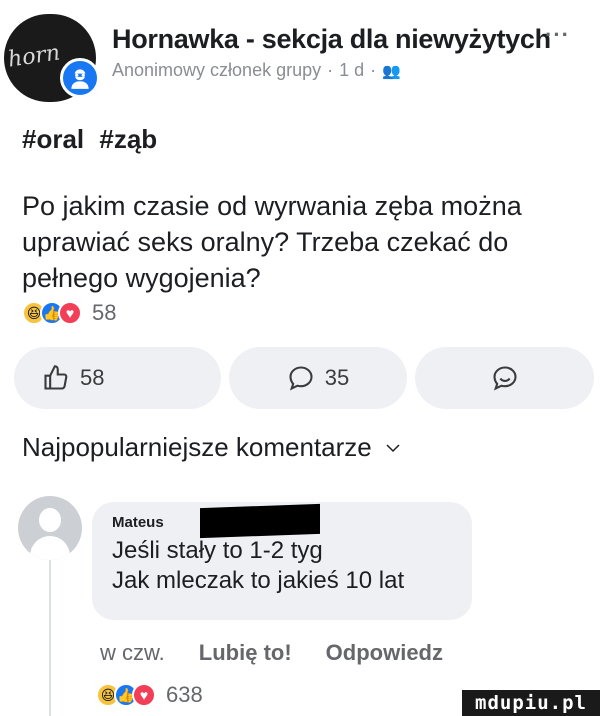 The image size is (600, 716). Describe the element at coordinates (531, 703) in the screenshot. I see `site-watermark: mdupiu.pl` at that location.